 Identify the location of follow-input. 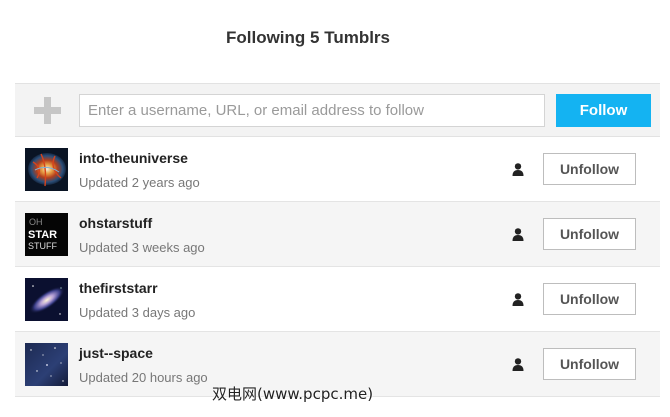
(312, 110).